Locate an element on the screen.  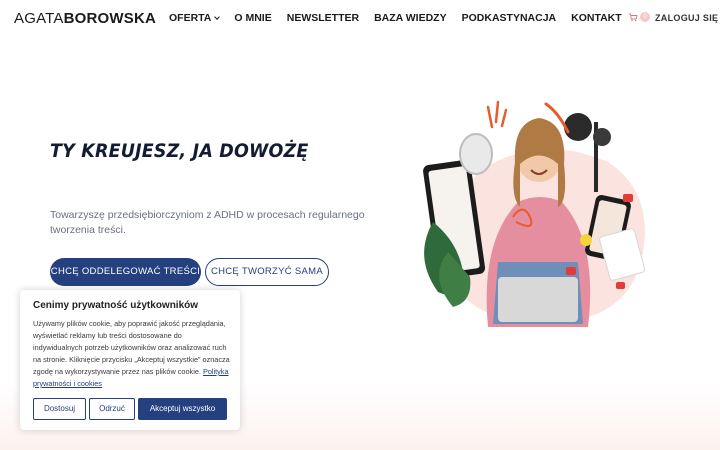
nav-item-newsletter: NEWSLETTER is located at coordinates (323, 18).